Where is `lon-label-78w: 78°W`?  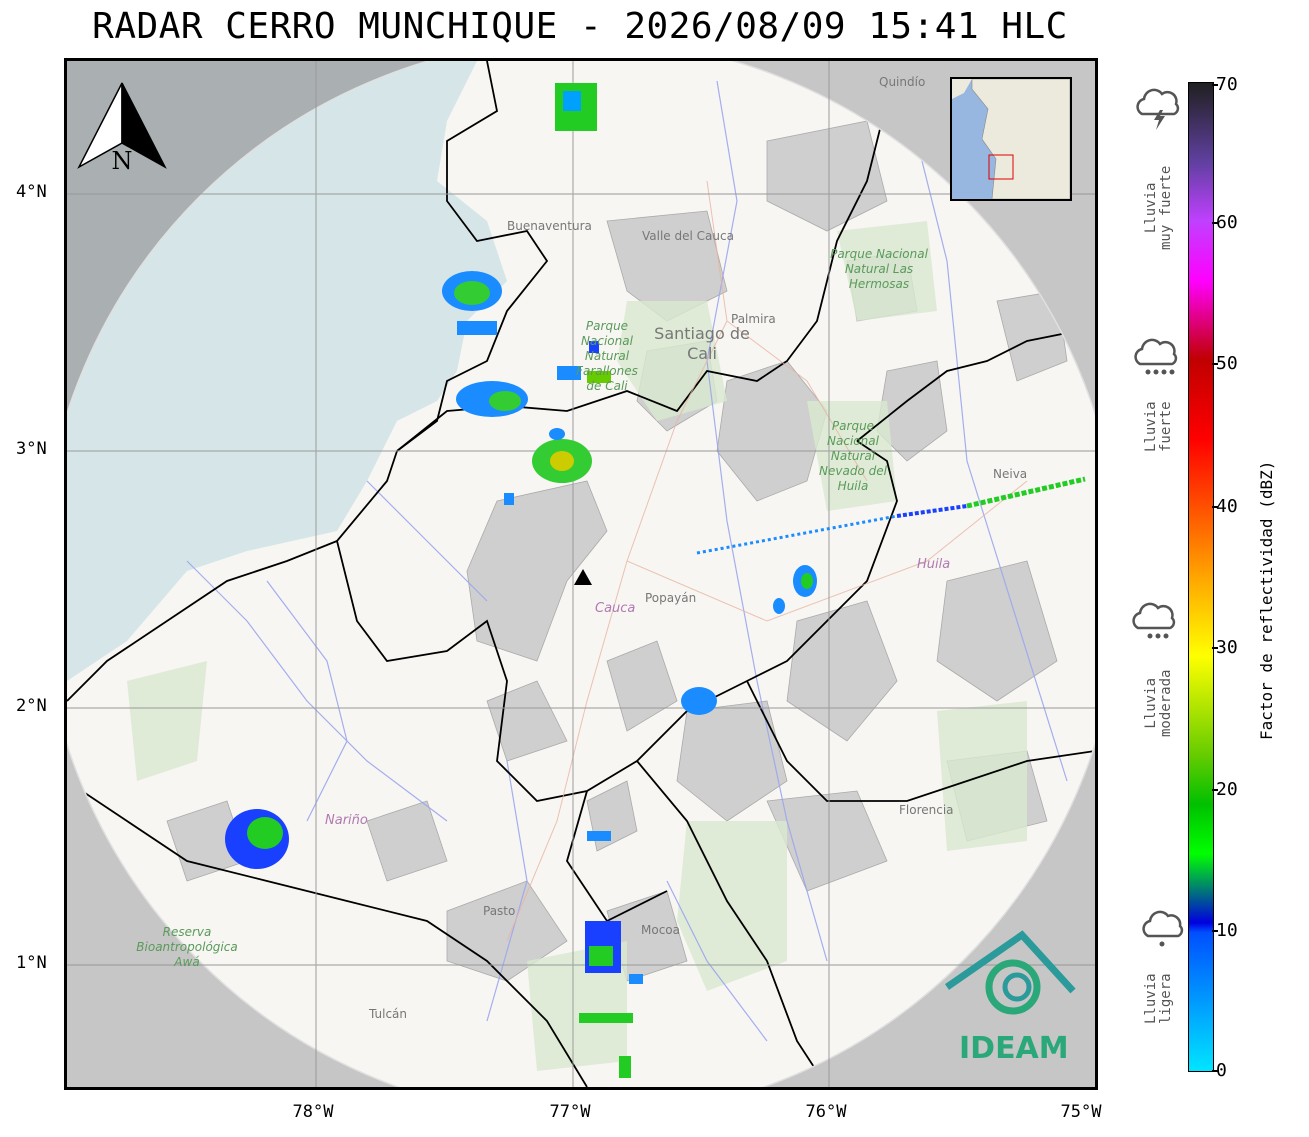
lon-label-78w: 78°W is located at coordinates (313, 1112).